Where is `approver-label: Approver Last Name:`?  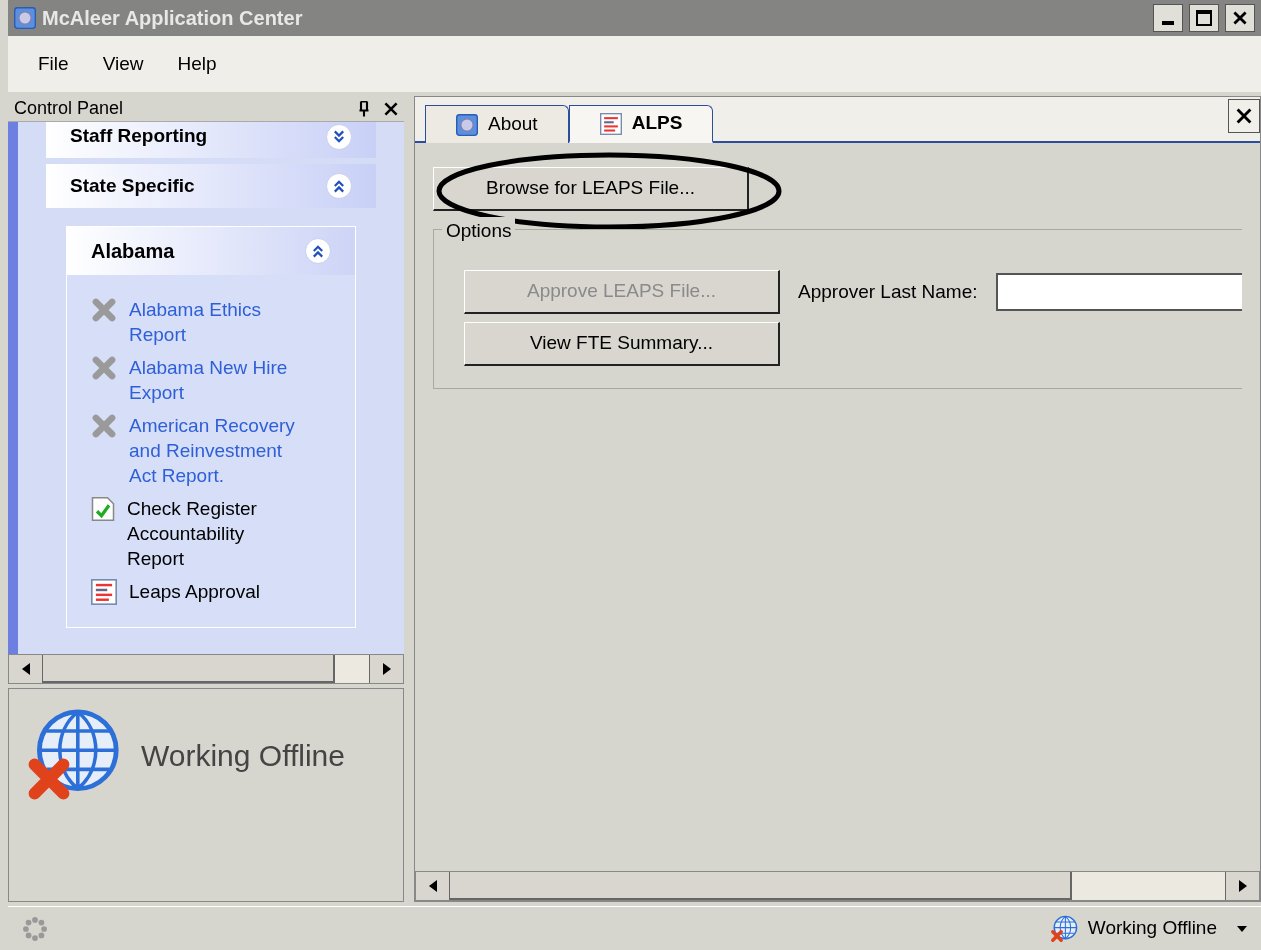
approver-label: Approver Last Name: is located at coordinates (888, 291).